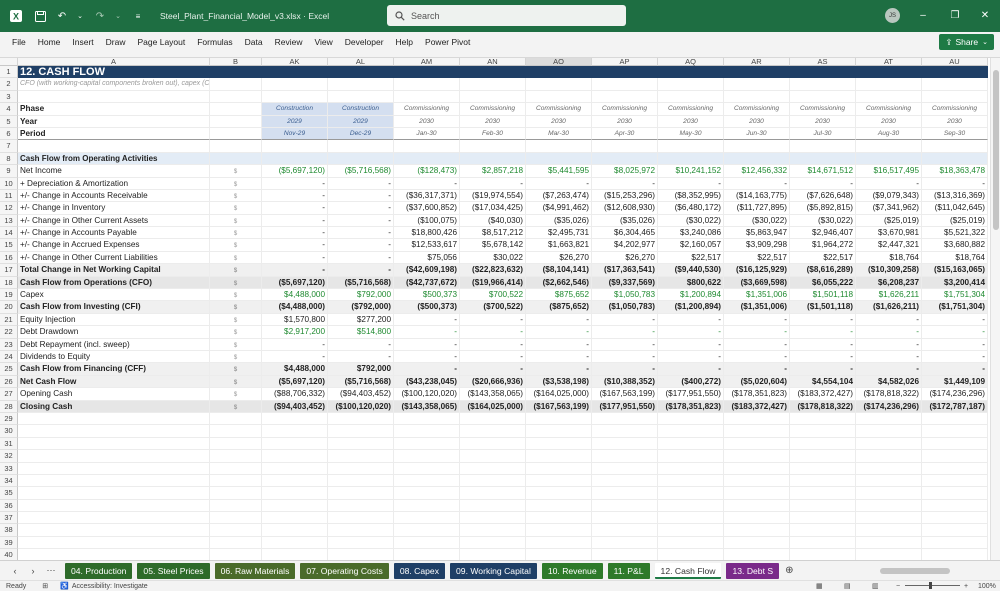 The image size is (1000, 591). Describe the element at coordinates (757, 221) in the screenshot. I see `value-cell: ($30,022)` at that location.